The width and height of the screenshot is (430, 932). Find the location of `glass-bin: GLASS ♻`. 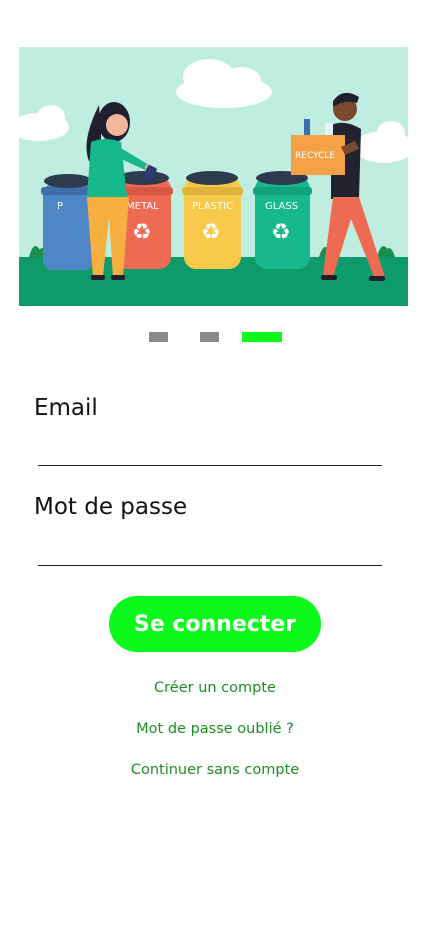

glass-bin: GLASS ♻ is located at coordinates (282, 220).